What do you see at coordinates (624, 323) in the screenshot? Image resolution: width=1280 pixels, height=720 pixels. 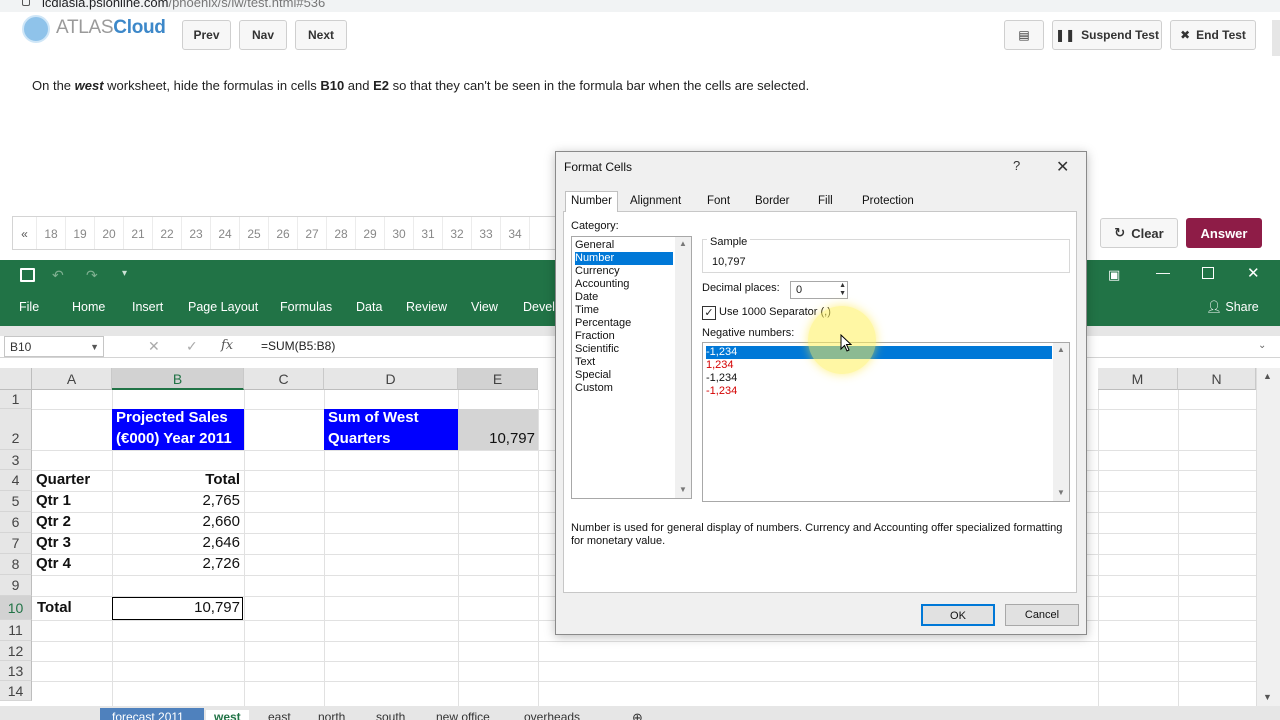 I see `category-item: Percentage` at bounding box center [624, 323].